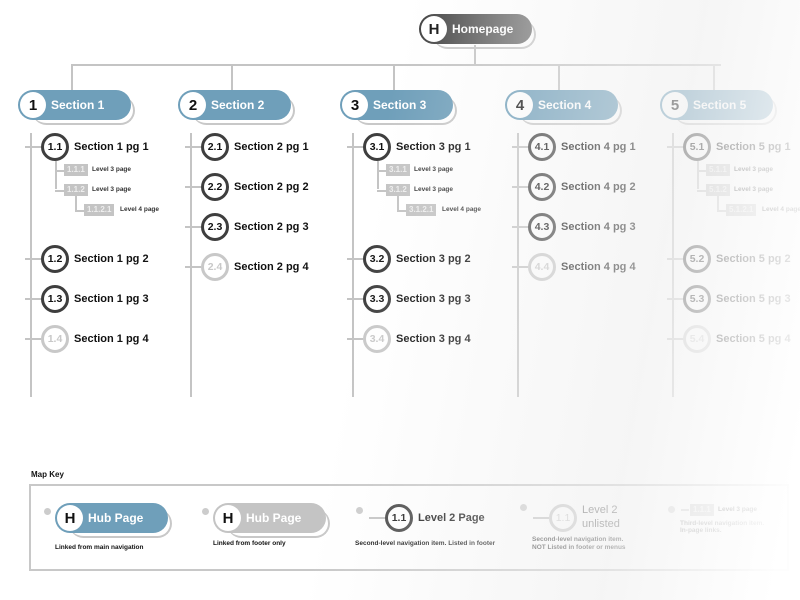 This screenshot has width=800, height=600. What do you see at coordinates (598, 266) in the screenshot?
I see `page-label: Section 4 pg 4` at bounding box center [598, 266].